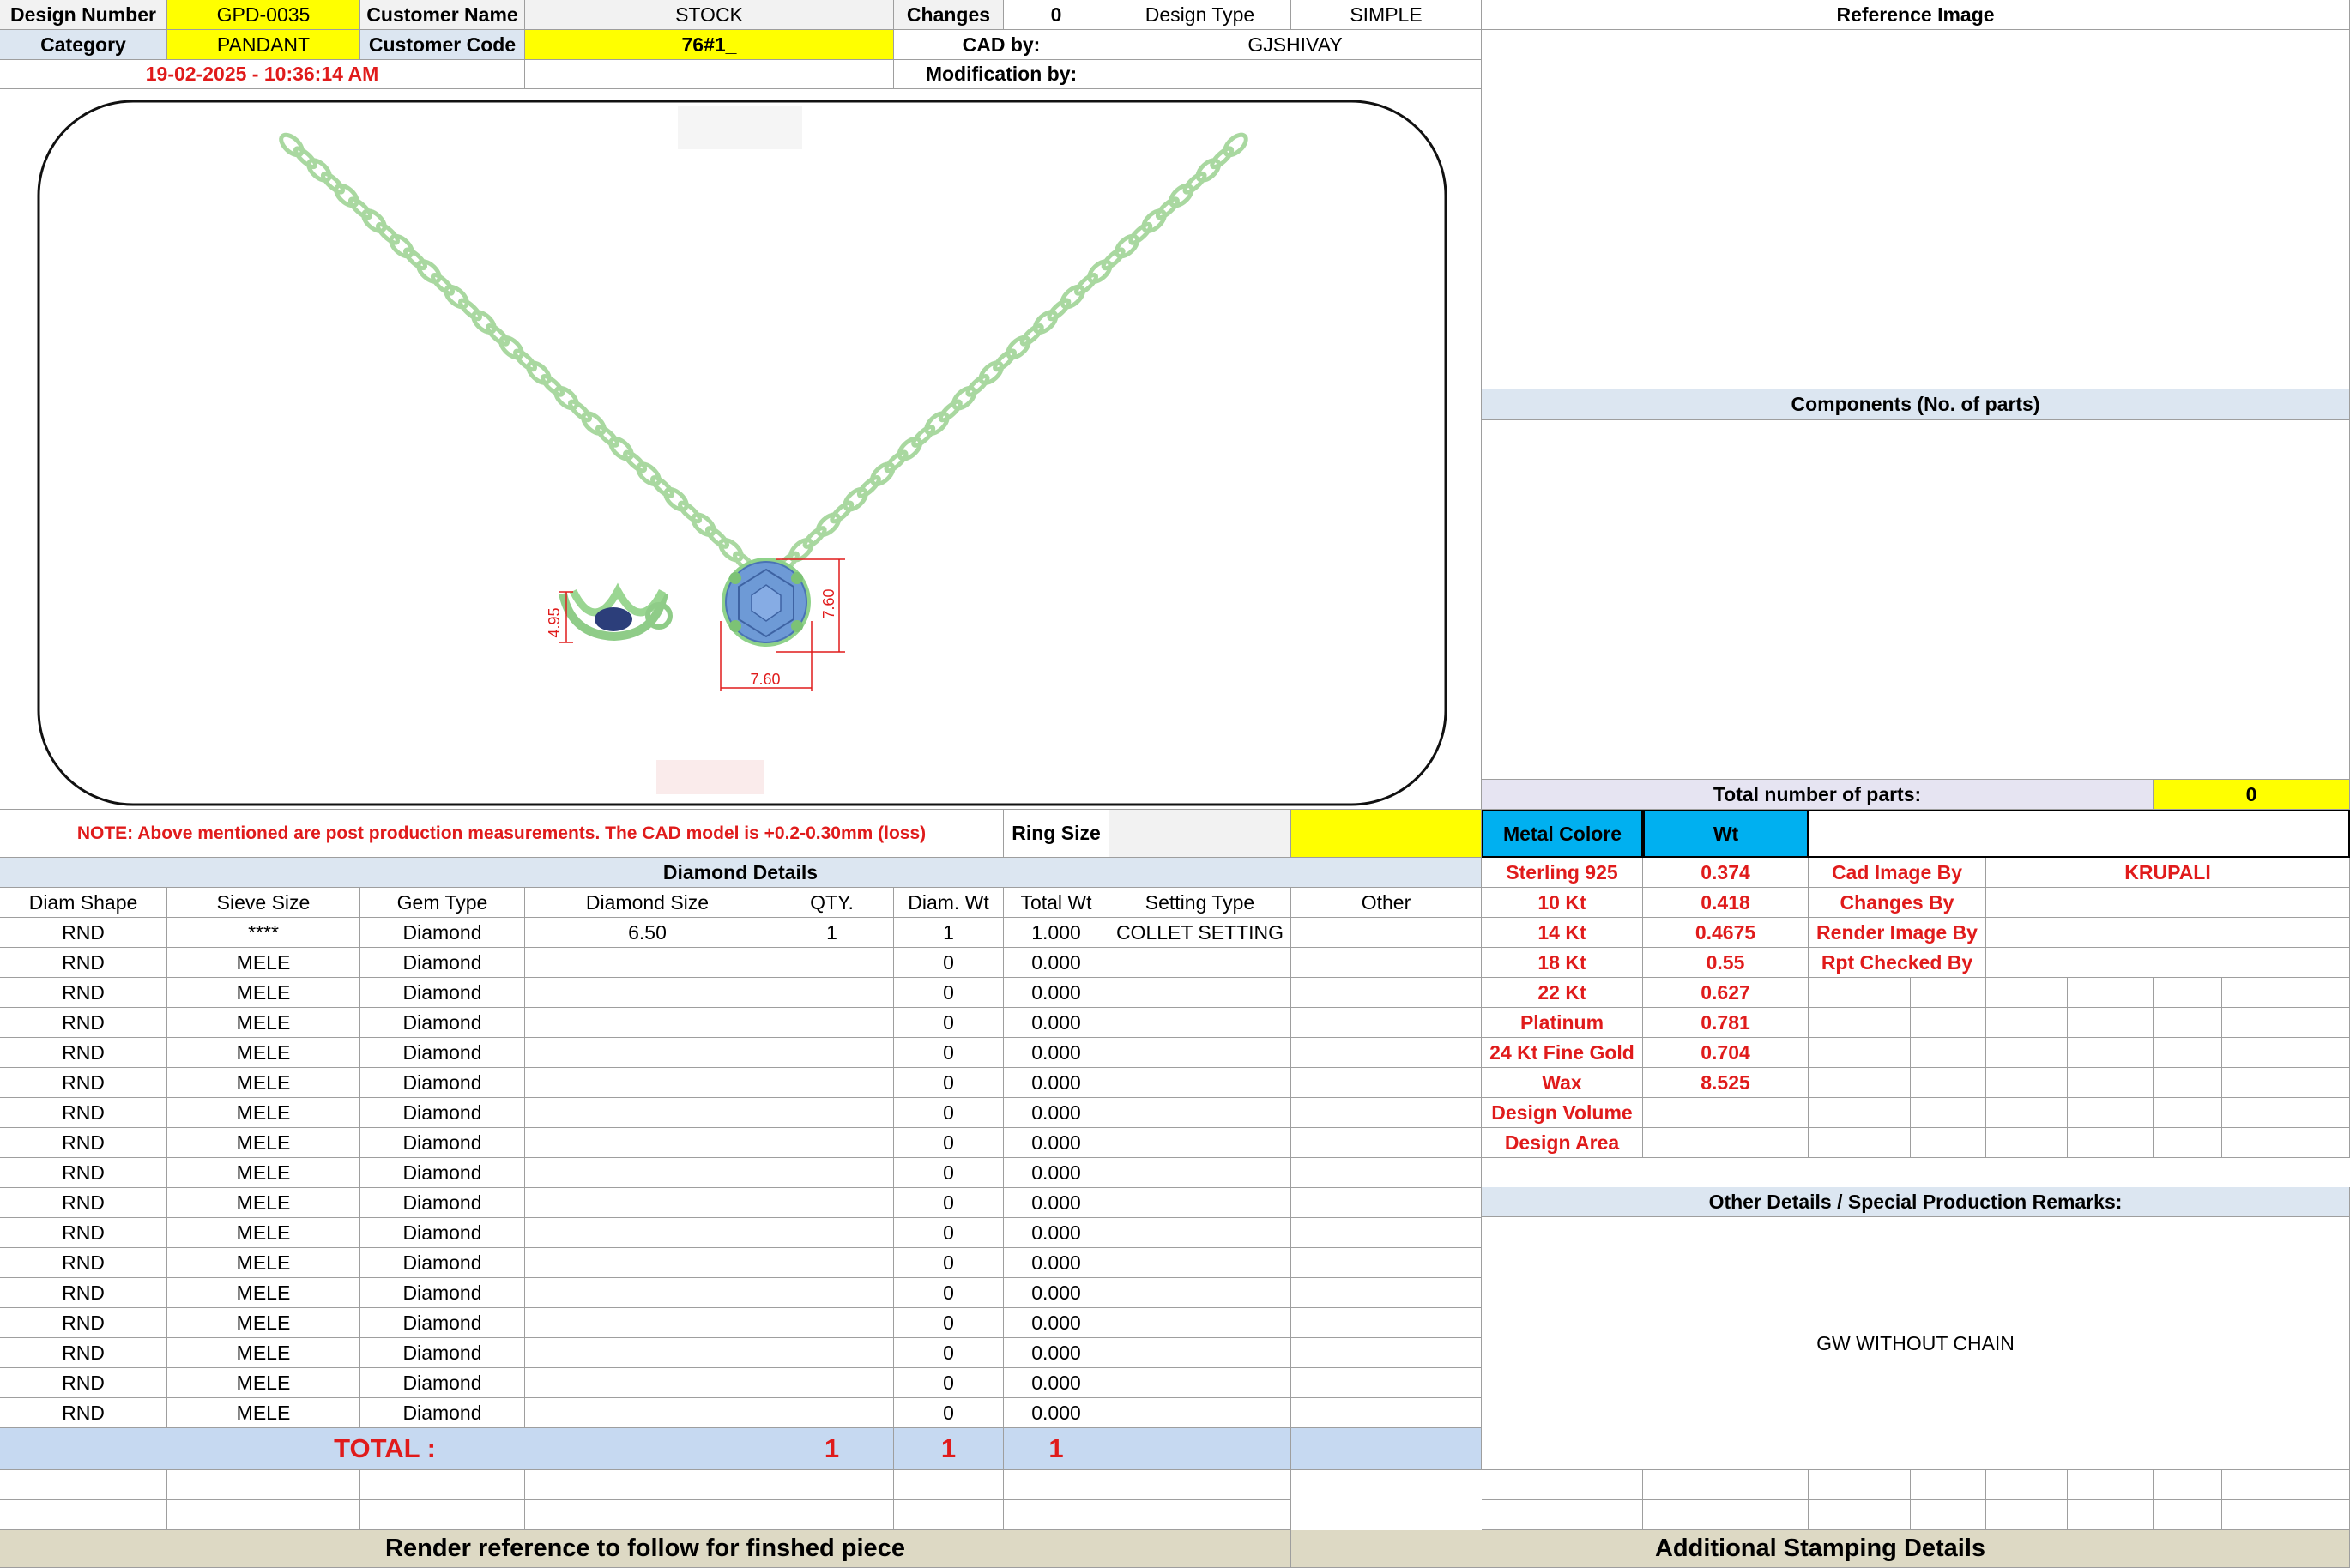 The image size is (2350, 1568). What do you see at coordinates (949, 933) in the screenshot?
I see `diamond-diam-wt-cell: 1` at bounding box center [949, 933].